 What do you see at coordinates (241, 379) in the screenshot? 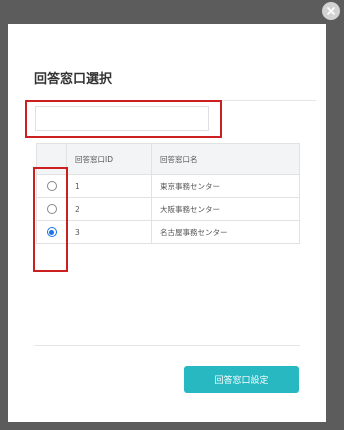
I see `set-window-button: 回答窓口設定` at bounding box center [241, 379].